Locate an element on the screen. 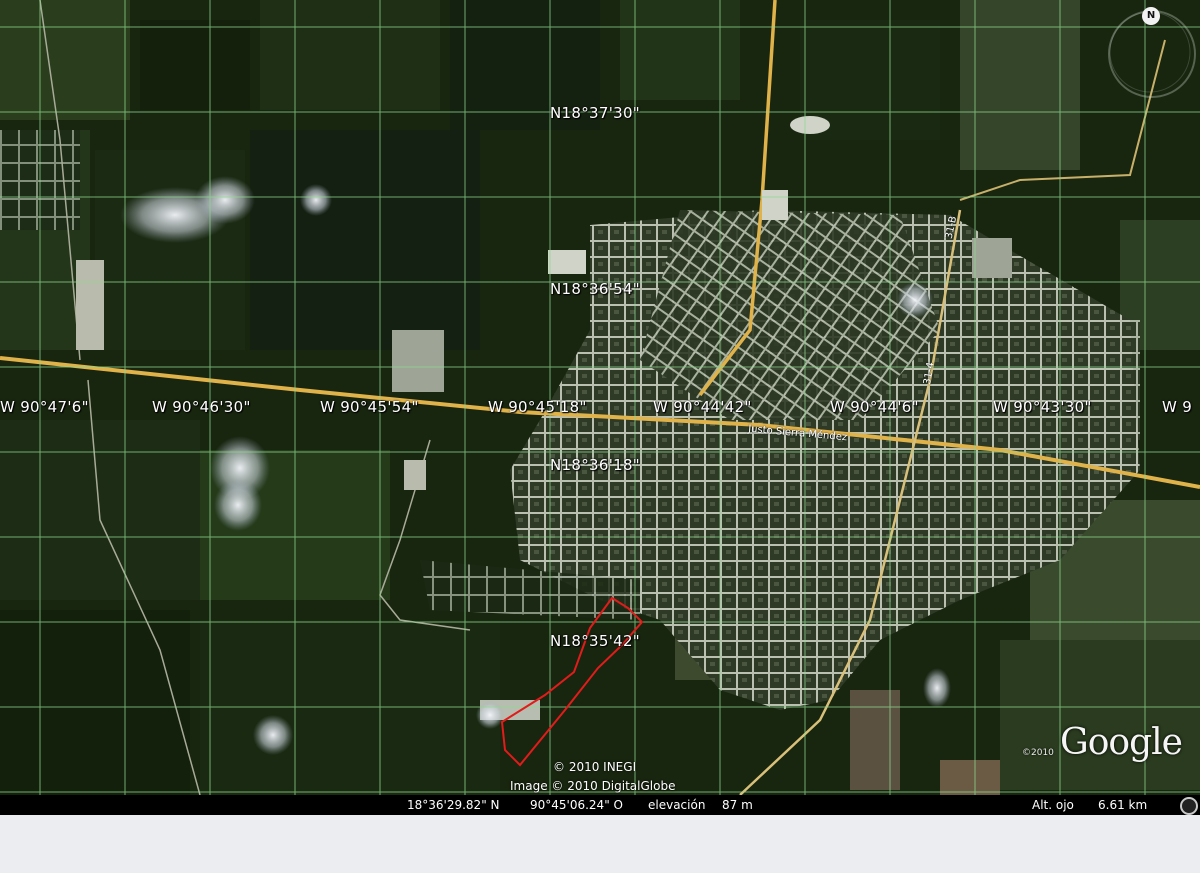 Image resolution: width=1200 pixels, height=873 pixels. logo-year: ©2010 is located at coordinates (1038, 753).